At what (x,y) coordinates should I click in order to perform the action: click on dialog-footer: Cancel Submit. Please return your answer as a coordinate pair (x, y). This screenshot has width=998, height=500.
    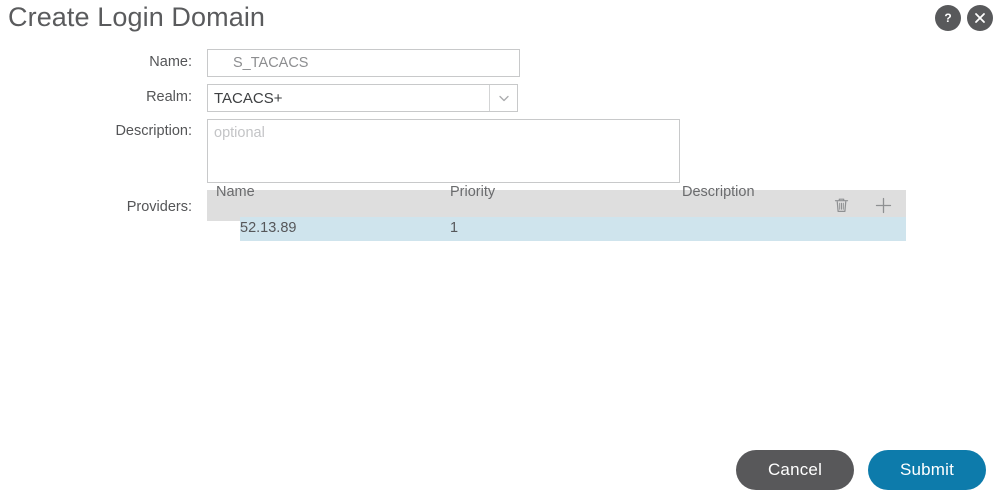
    Looking at the image, I should click on (861, 470).